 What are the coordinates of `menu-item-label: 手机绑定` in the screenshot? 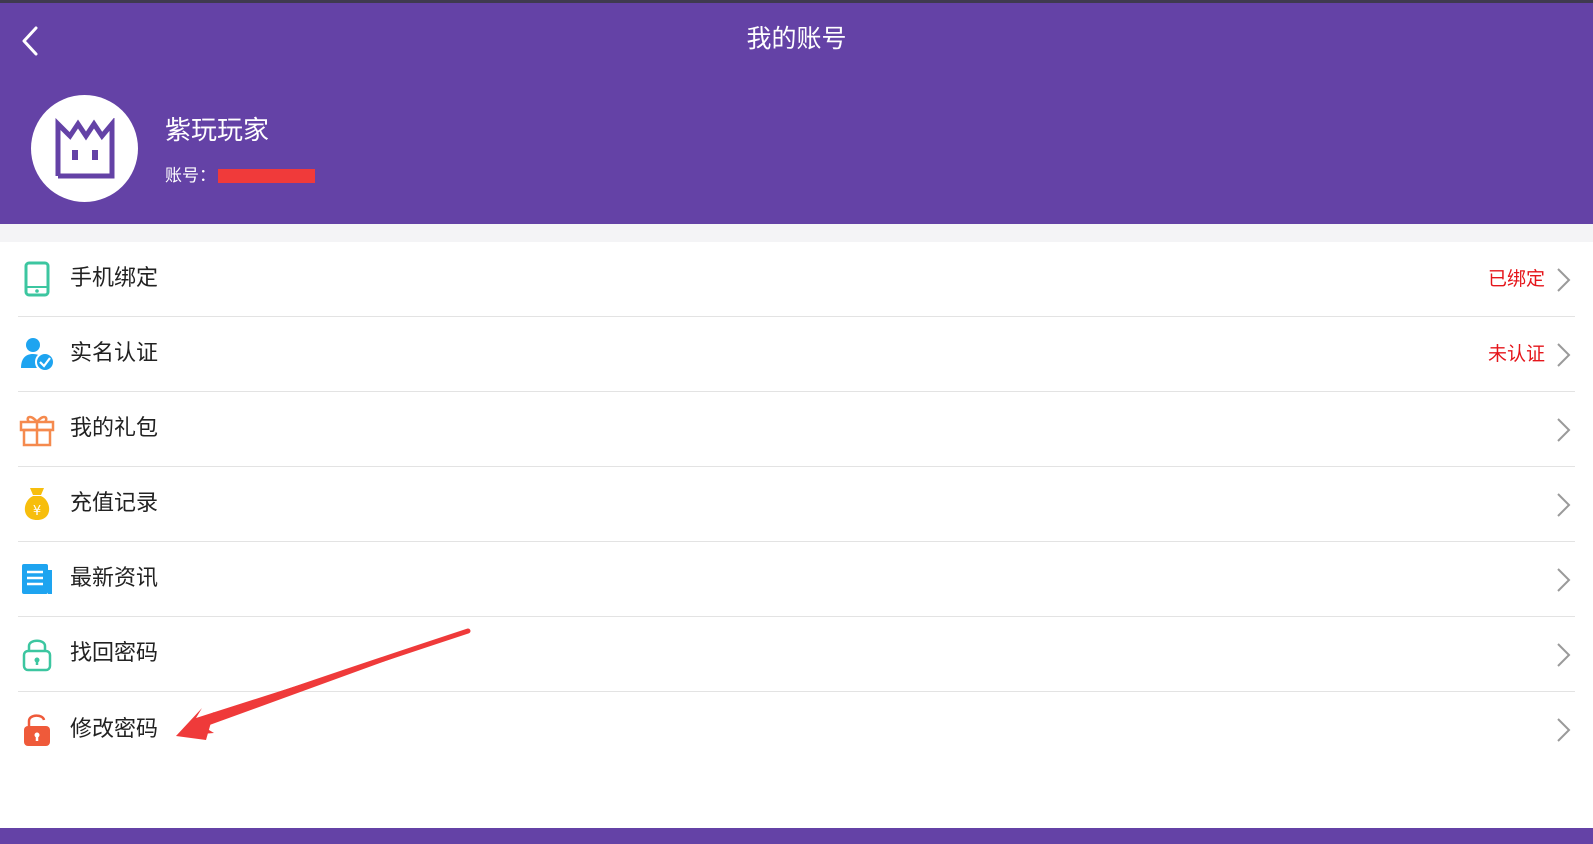 It's located at (114, 278).